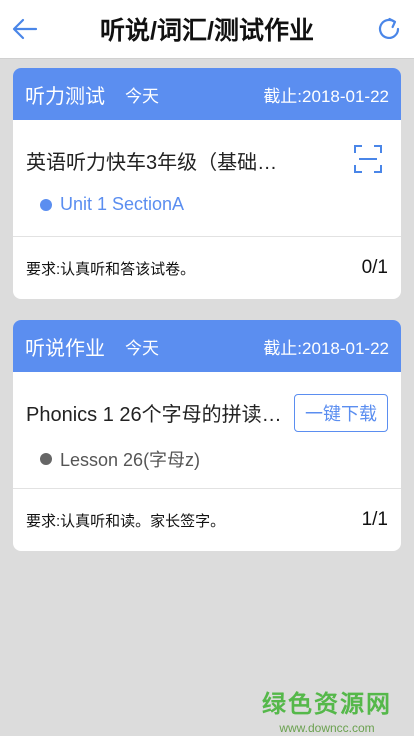  Describe the element at coordinates (207, 430) in the screenshot. I see `card-body: Phonics 1 26个字母的拼读… 一键下载 Lesson 26(字母z)` at that location.